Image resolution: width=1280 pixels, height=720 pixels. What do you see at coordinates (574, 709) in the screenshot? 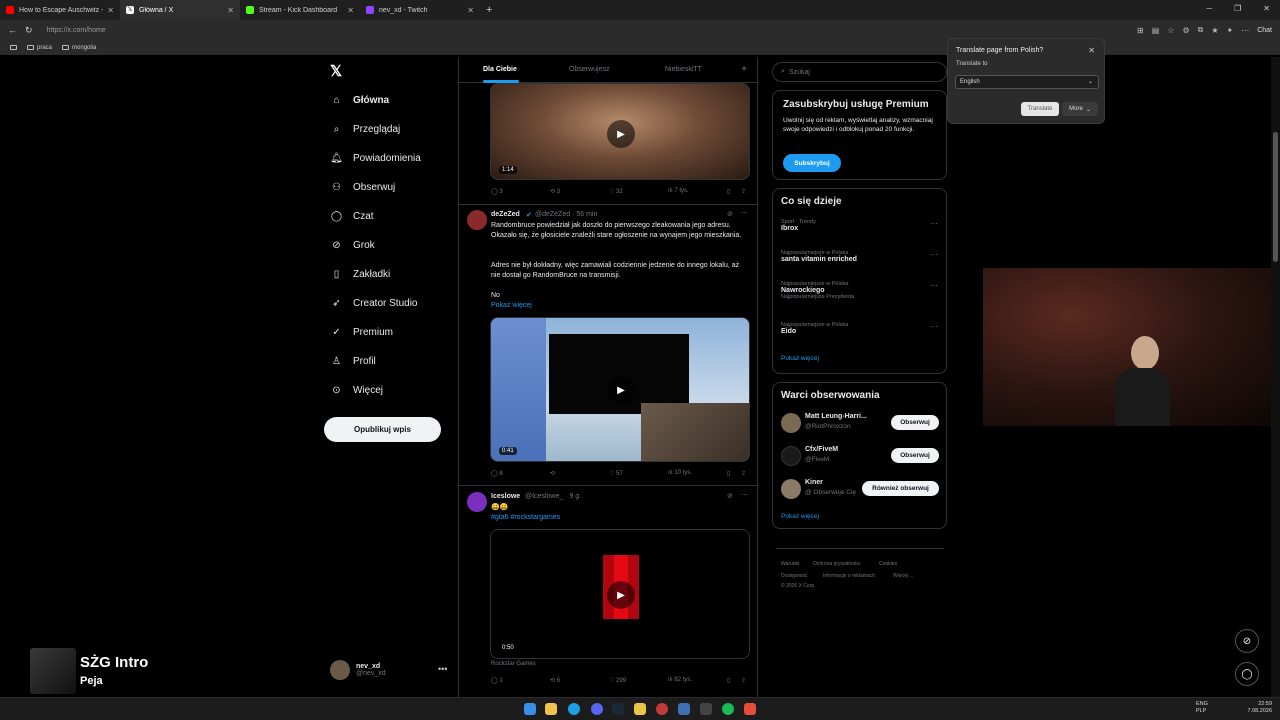
I see `edge-icon` at bounding box center [574, 709].